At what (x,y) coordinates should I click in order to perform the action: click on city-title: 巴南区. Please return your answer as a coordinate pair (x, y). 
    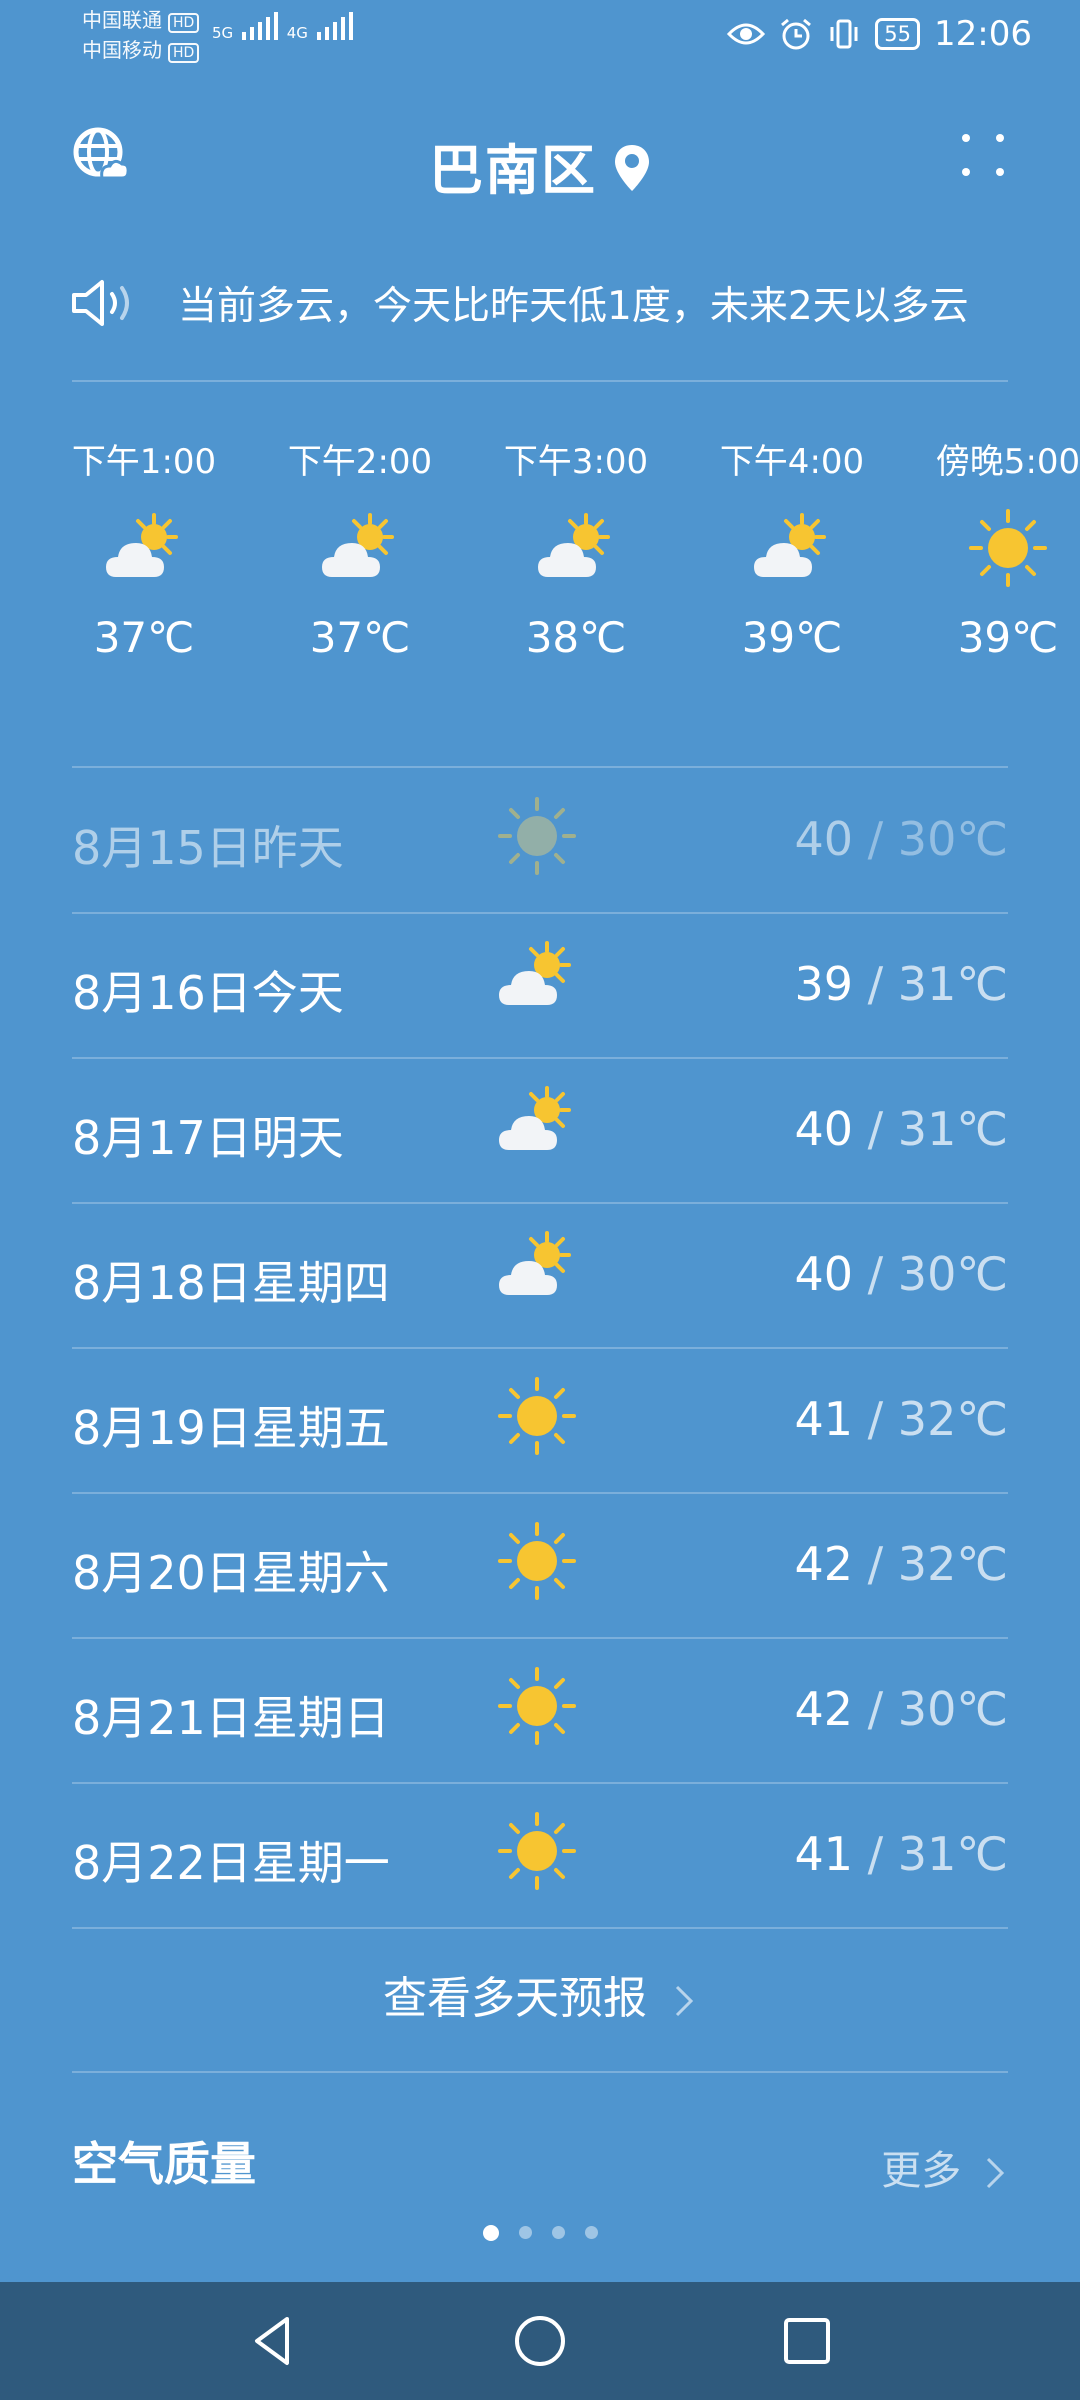
    Looking at the image, I should click on (540, 166).